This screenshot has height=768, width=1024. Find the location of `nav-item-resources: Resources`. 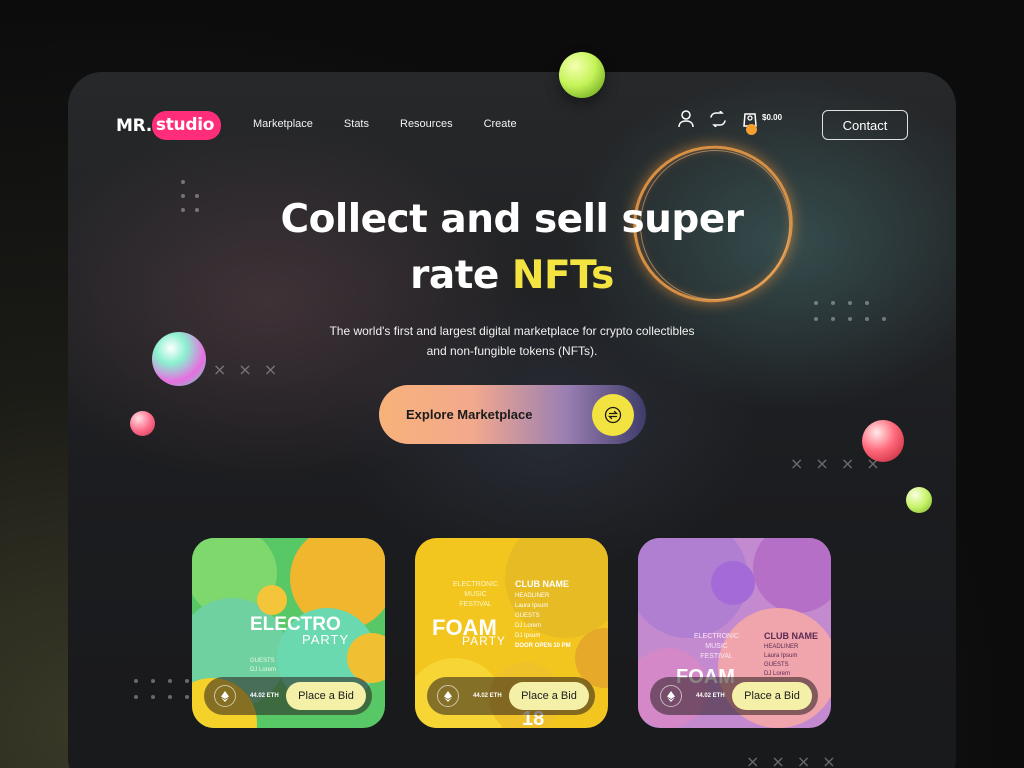

nav-item-resources: Resources is located at coordinates (426, 124).